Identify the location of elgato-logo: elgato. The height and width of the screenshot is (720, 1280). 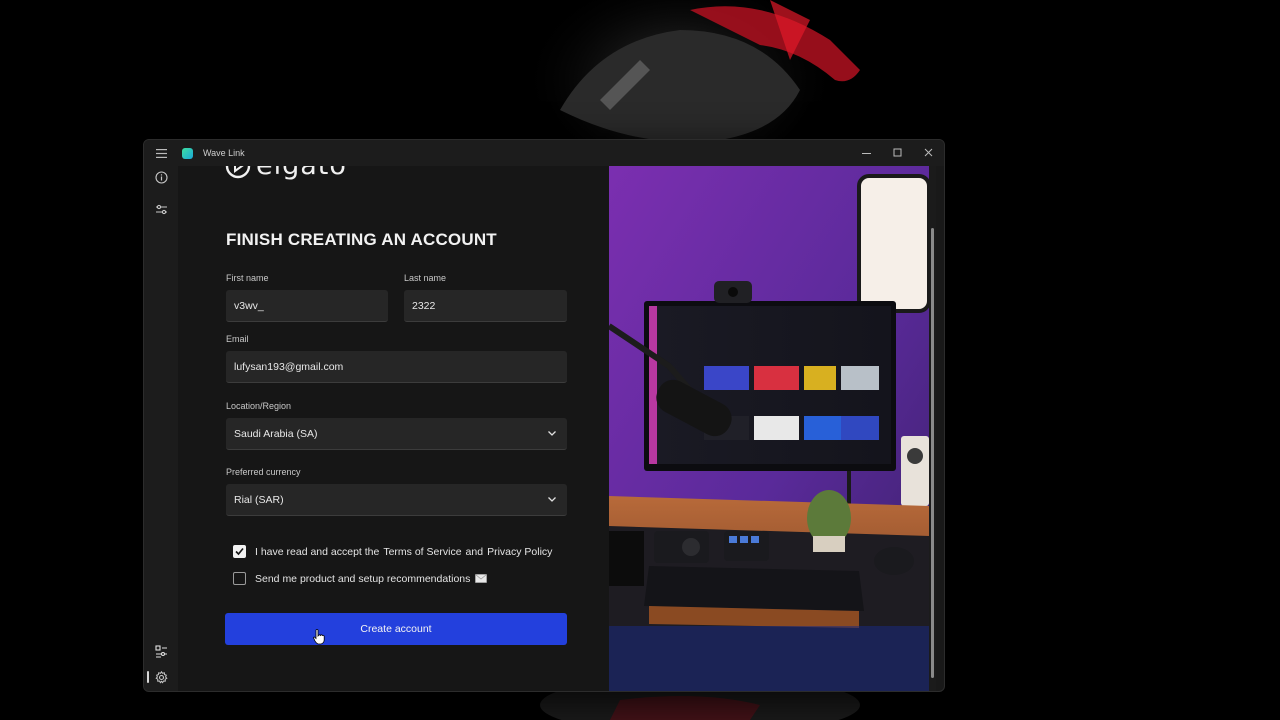
(285, 173).